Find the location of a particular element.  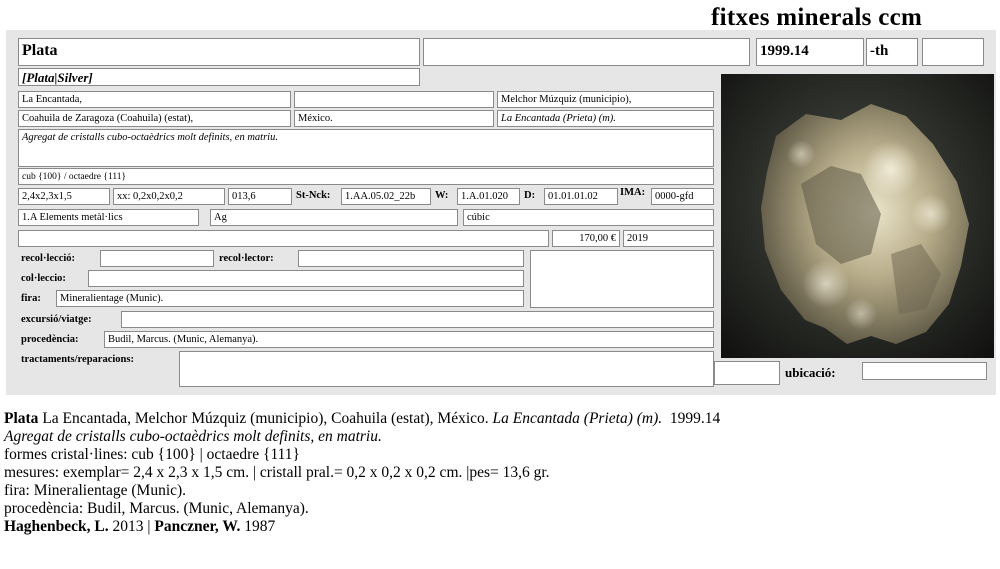

suffix-field: -th is located at coordinates (892, 52).